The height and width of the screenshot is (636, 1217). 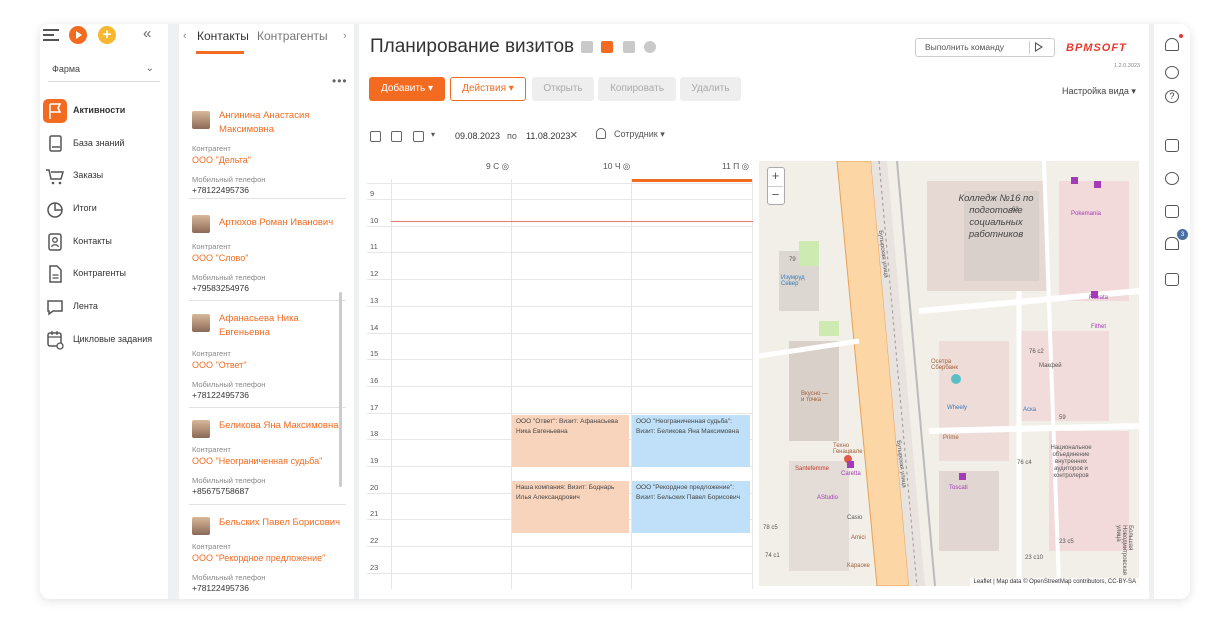 I want to click on hour-label: 15, so click(x=374, y=354).